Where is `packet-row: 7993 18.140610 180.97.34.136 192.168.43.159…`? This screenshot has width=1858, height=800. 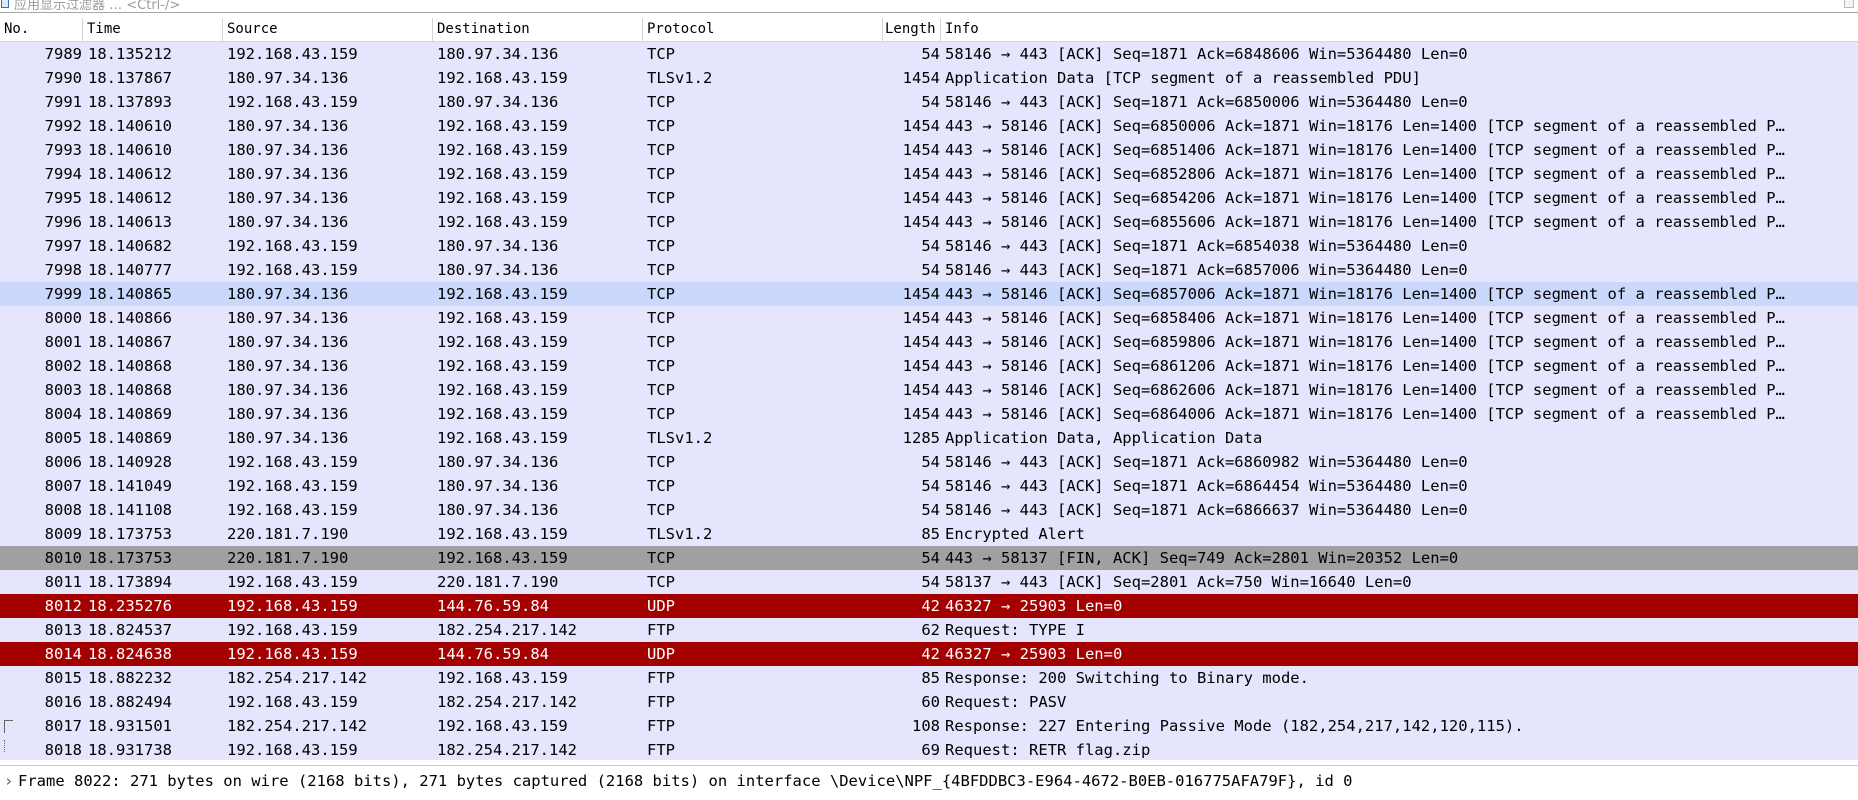 packet-row: 7993 18.140610 180.97.34.136 192.168.43.159… is located at coordinates (929, 150).